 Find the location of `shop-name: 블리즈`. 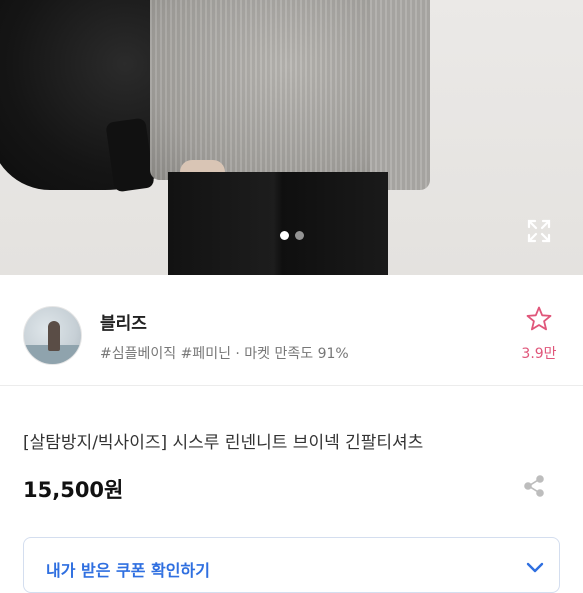

shop-name: 블리즈 is located at coordinates (123, 321).